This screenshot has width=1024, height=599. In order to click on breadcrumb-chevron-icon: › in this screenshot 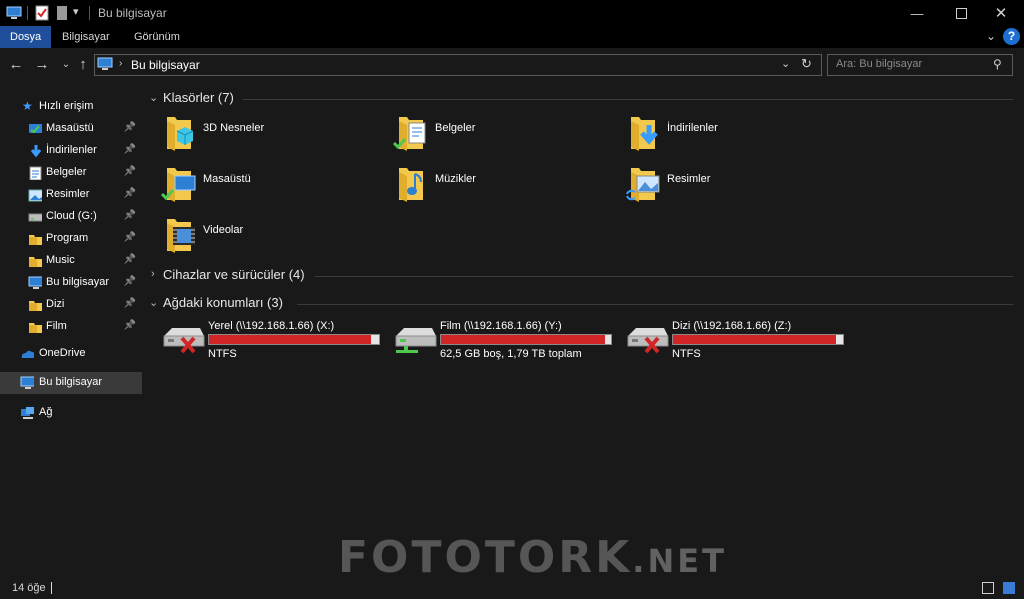, I will do `click(120, 63)`.